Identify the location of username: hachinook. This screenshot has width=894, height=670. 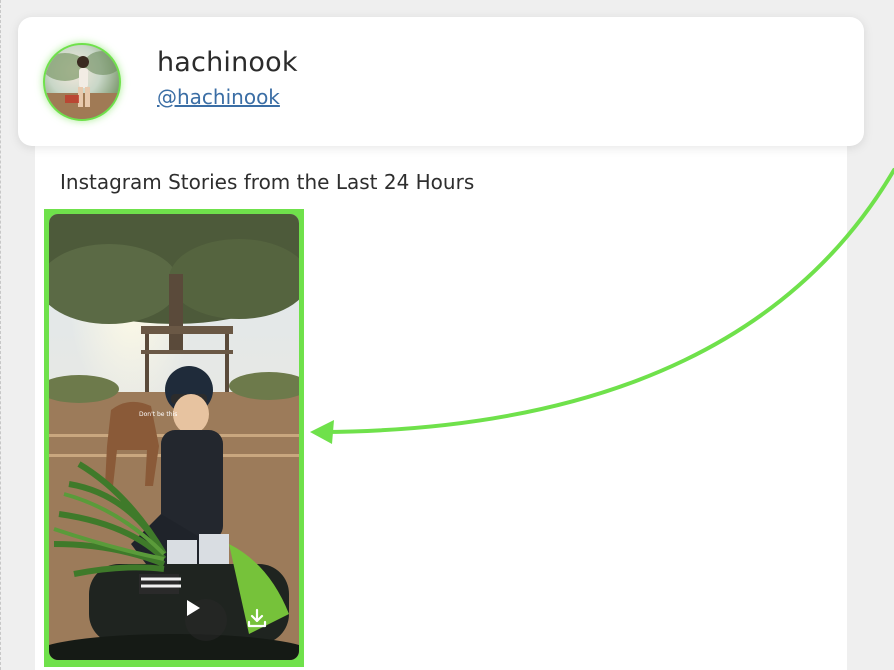
(227, 62).